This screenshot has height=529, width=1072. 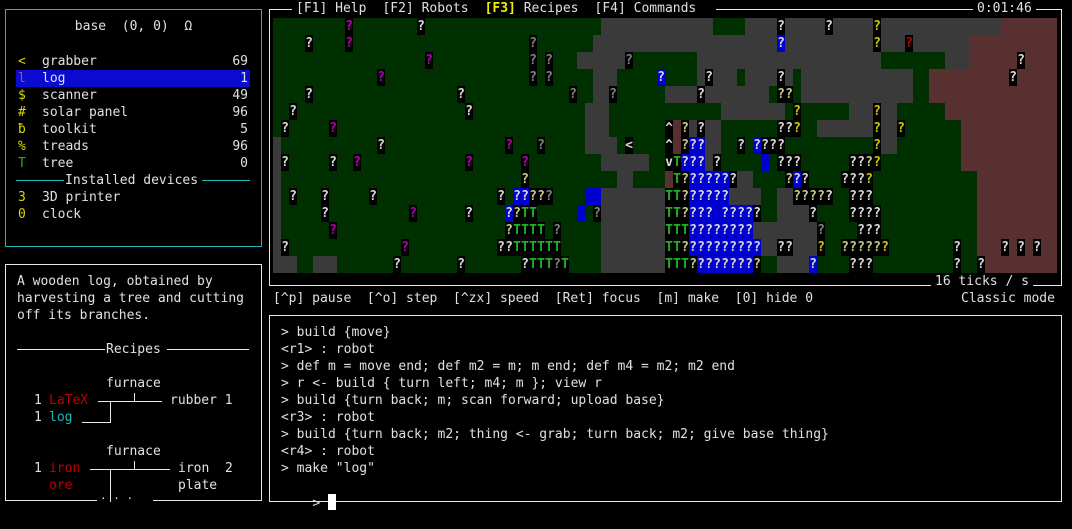 What do you see at coordinates (133, 146) in the screenshot?
I see `inventory-item-treads: % treads 96` at bounding box center [133, 146].